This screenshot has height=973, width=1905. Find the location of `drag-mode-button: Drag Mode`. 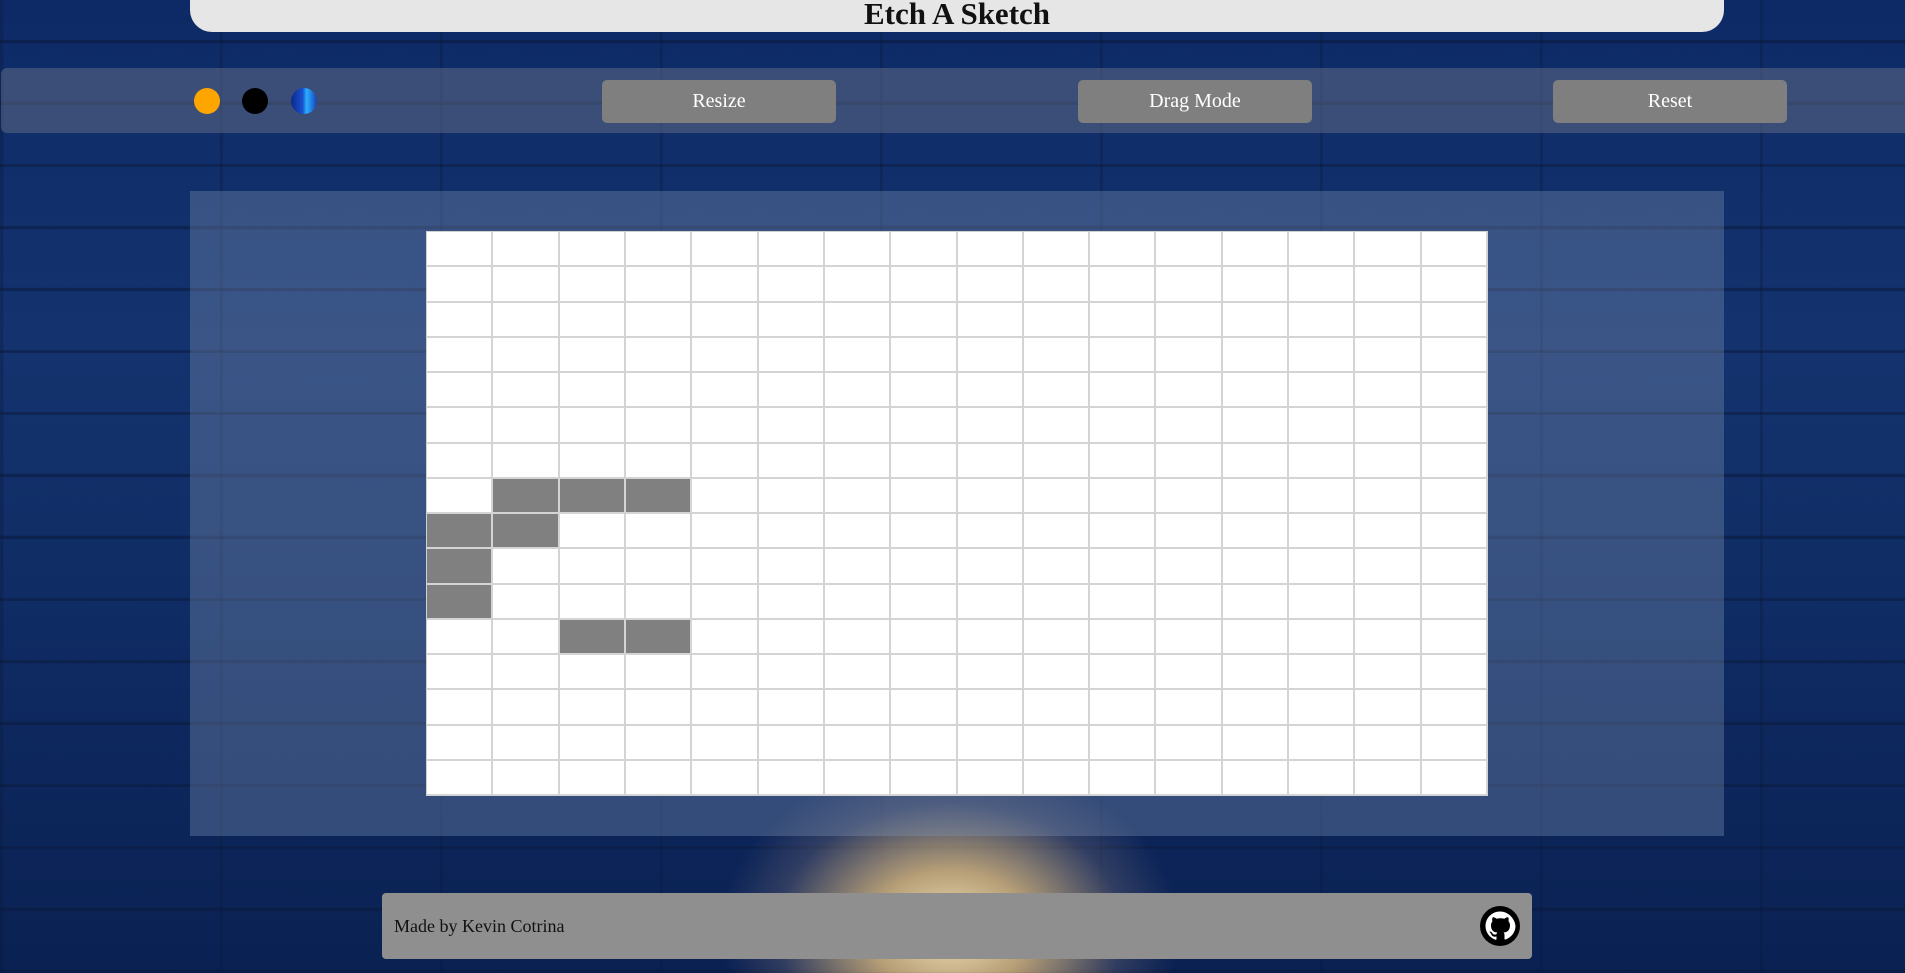

drag-mode-button: Drag Mode is located at coordinates (1195, 101).